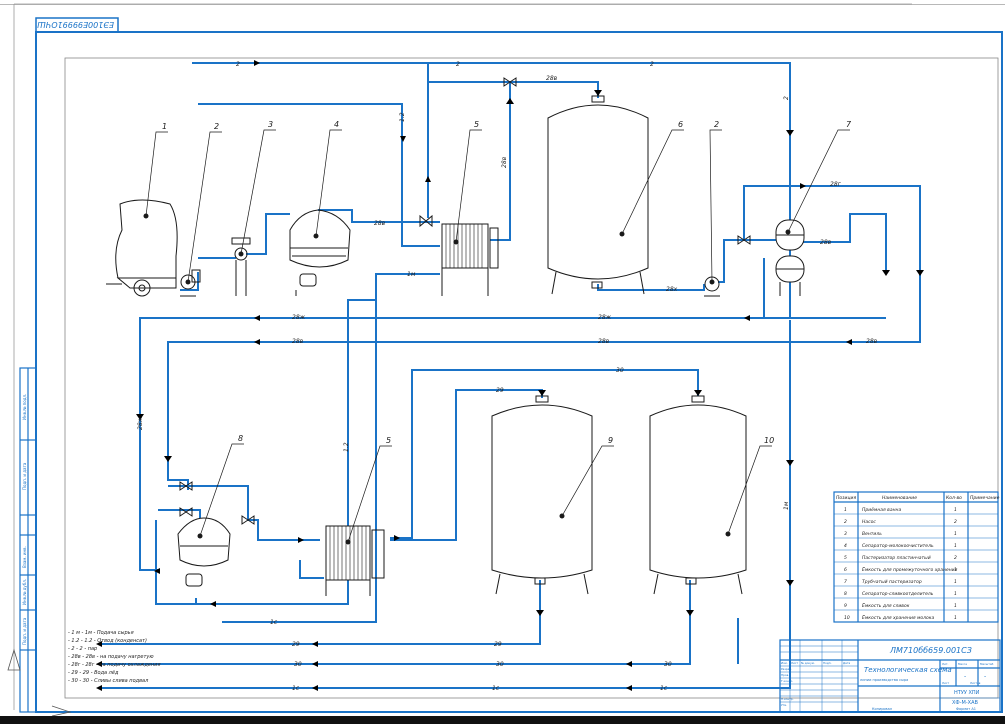 The width and height of the screenshot is (1005, 724). What do you see at coordinates (930, 650) in the screenshot?
I see `doc-number: ЛМ710бб659.001СЗ` at bounding box center [930, 650].